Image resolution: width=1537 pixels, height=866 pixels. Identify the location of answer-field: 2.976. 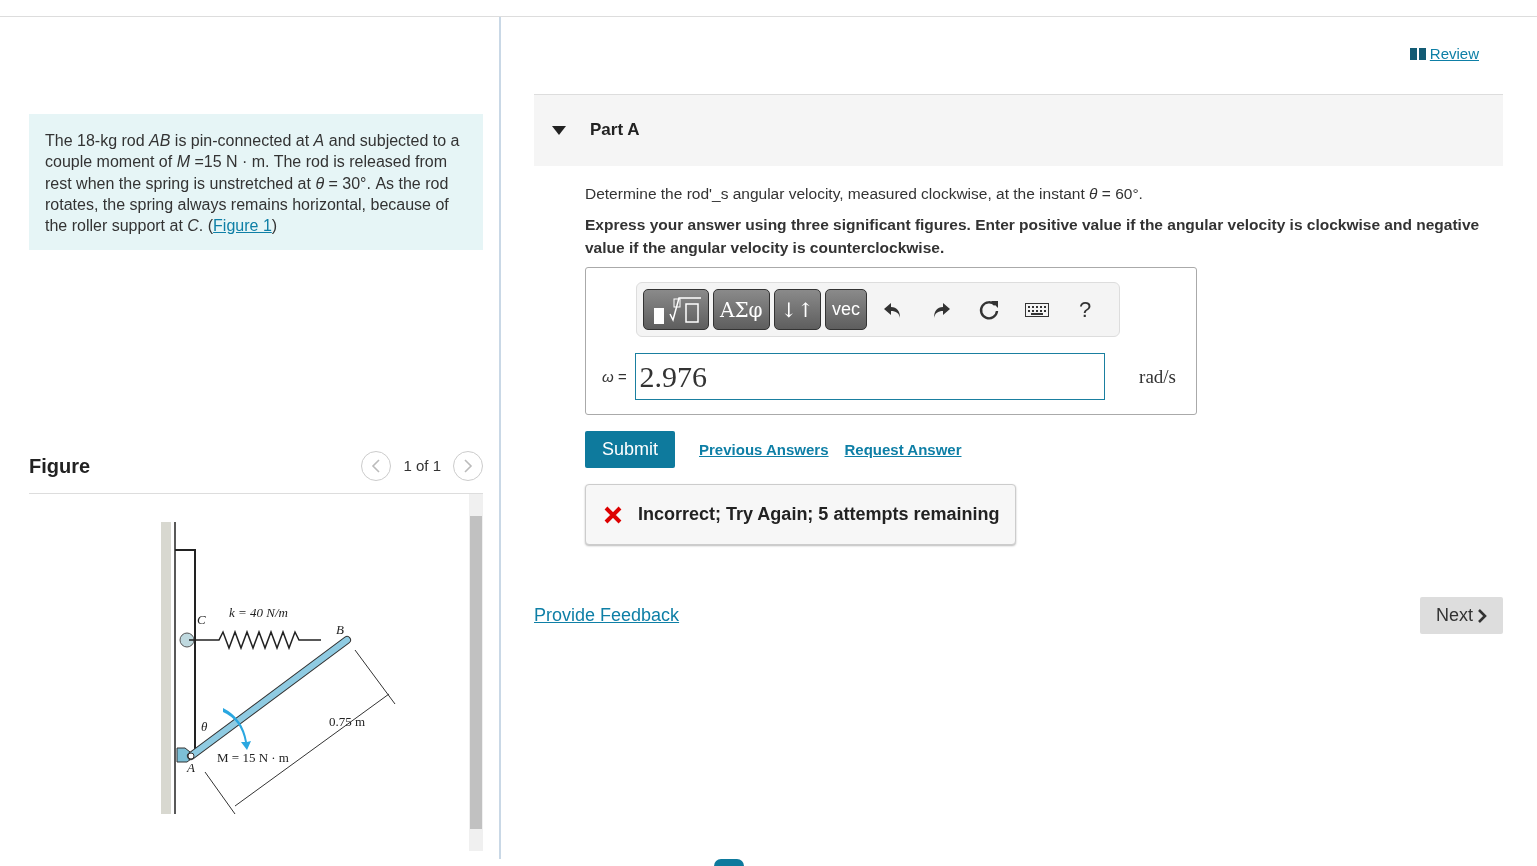
(869, 377).